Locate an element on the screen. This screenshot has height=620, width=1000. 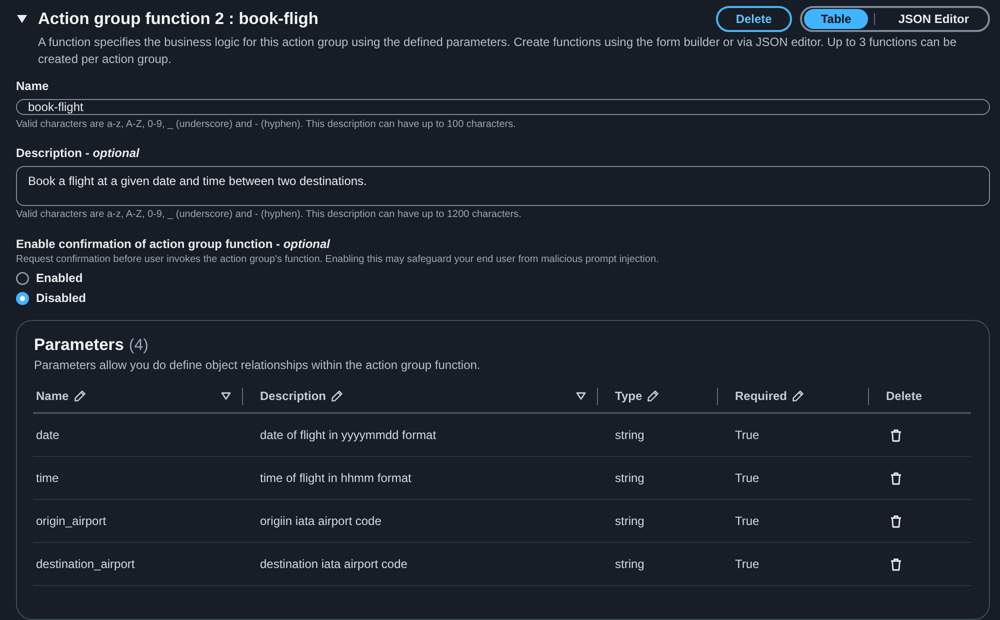
column-header: Name is located at coordinates (52, 395).